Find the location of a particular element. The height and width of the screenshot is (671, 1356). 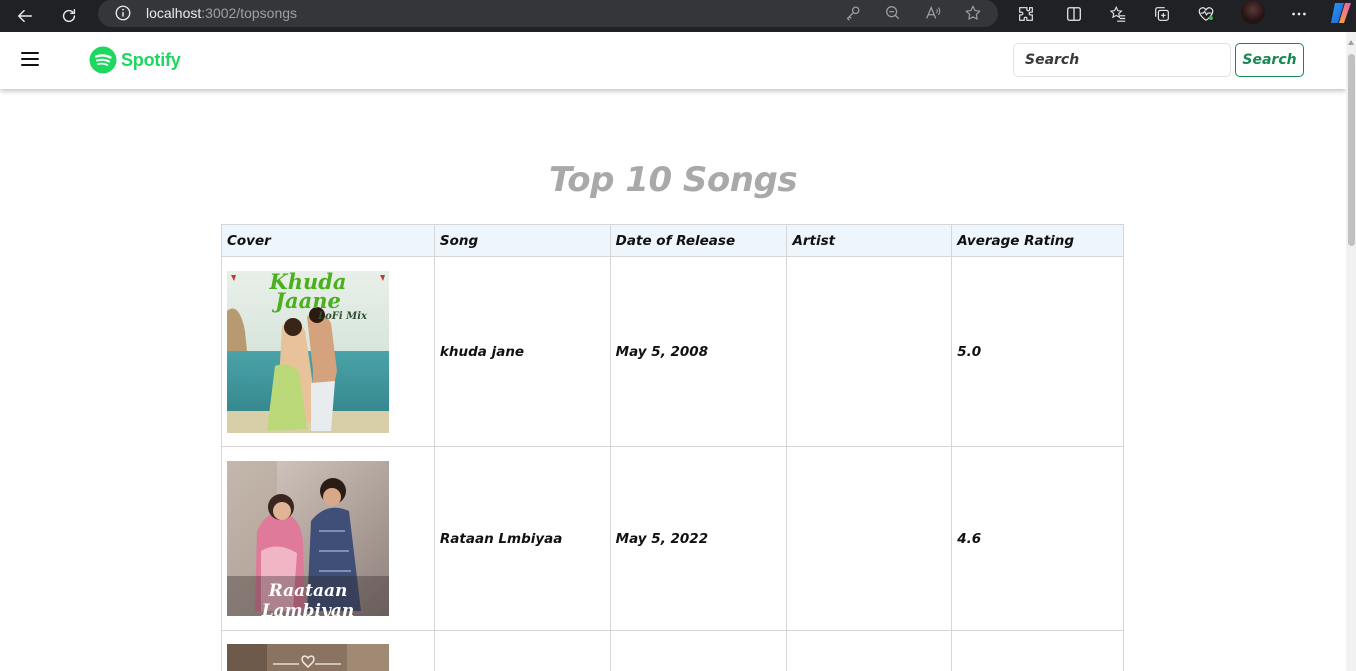

average-rating: 4.6 is located at coordinates (1037, 538).